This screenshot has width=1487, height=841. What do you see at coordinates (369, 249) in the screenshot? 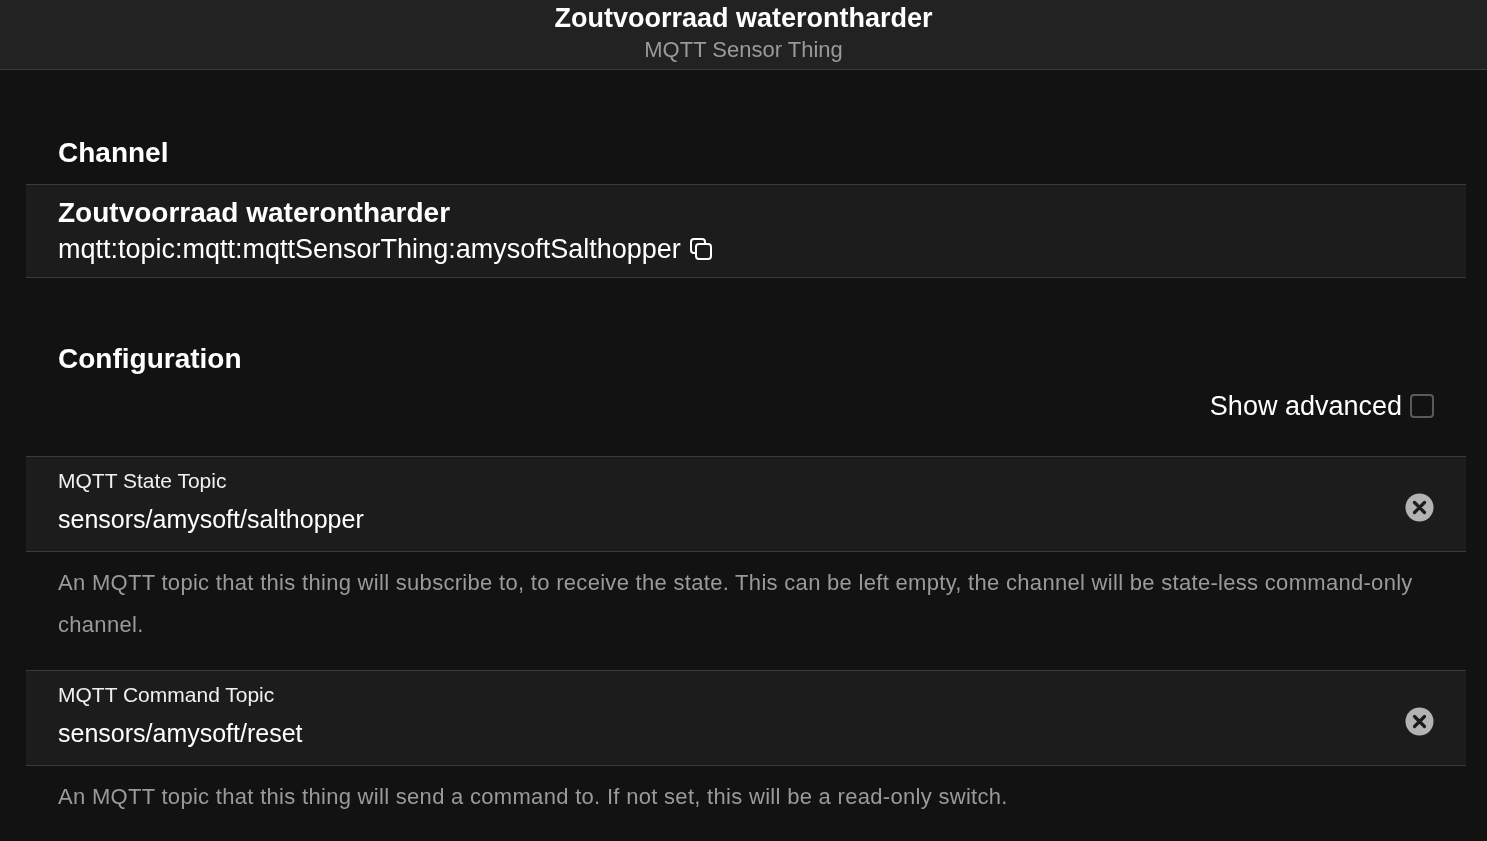
I see `channel-uid: mqtt:topic:mqtt:mqttSensorThing:amysoftSalthopper` at bounding box center [369, 249].